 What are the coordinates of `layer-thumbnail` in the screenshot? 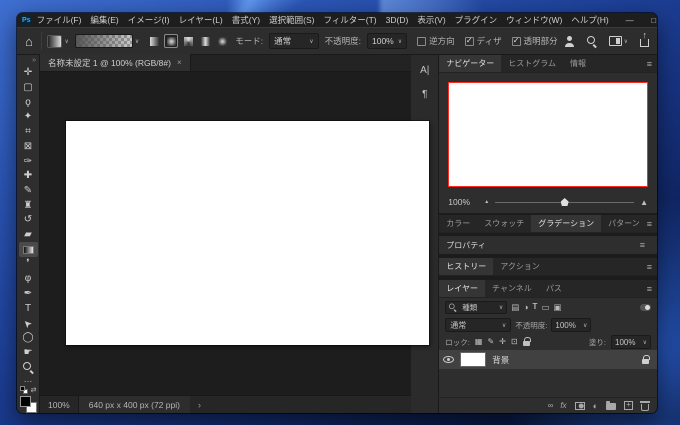 It's located at (473, 359).